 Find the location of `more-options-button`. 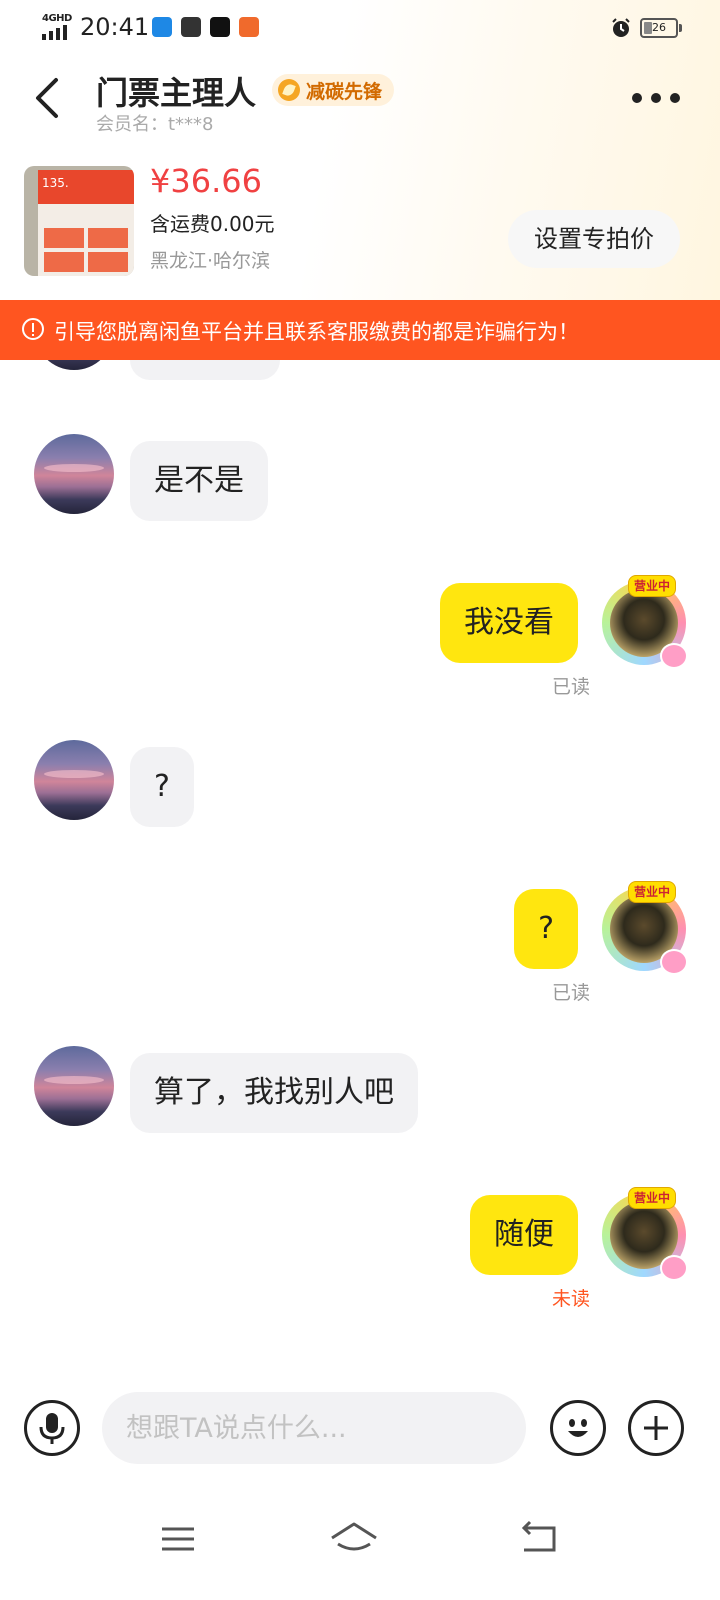

more-options-button is located at coordinates (656, 98).